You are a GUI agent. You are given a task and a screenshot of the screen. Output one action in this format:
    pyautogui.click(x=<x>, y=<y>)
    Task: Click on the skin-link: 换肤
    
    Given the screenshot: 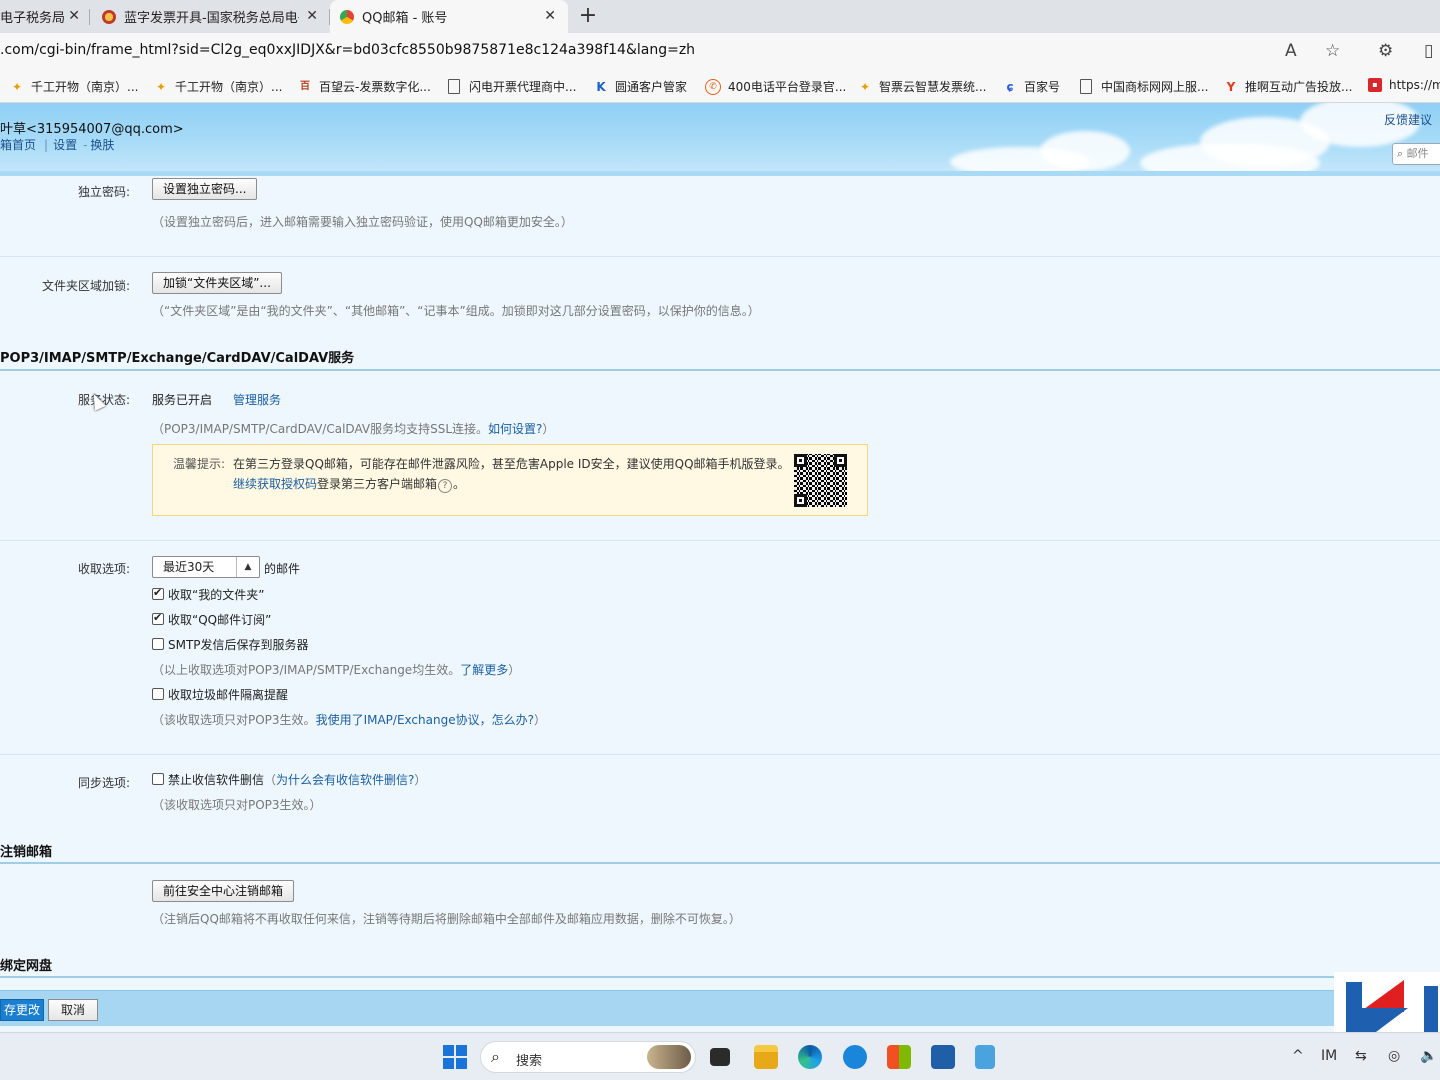 What is the action you would take?
    pyautogui.click(x=102, y=145)
    